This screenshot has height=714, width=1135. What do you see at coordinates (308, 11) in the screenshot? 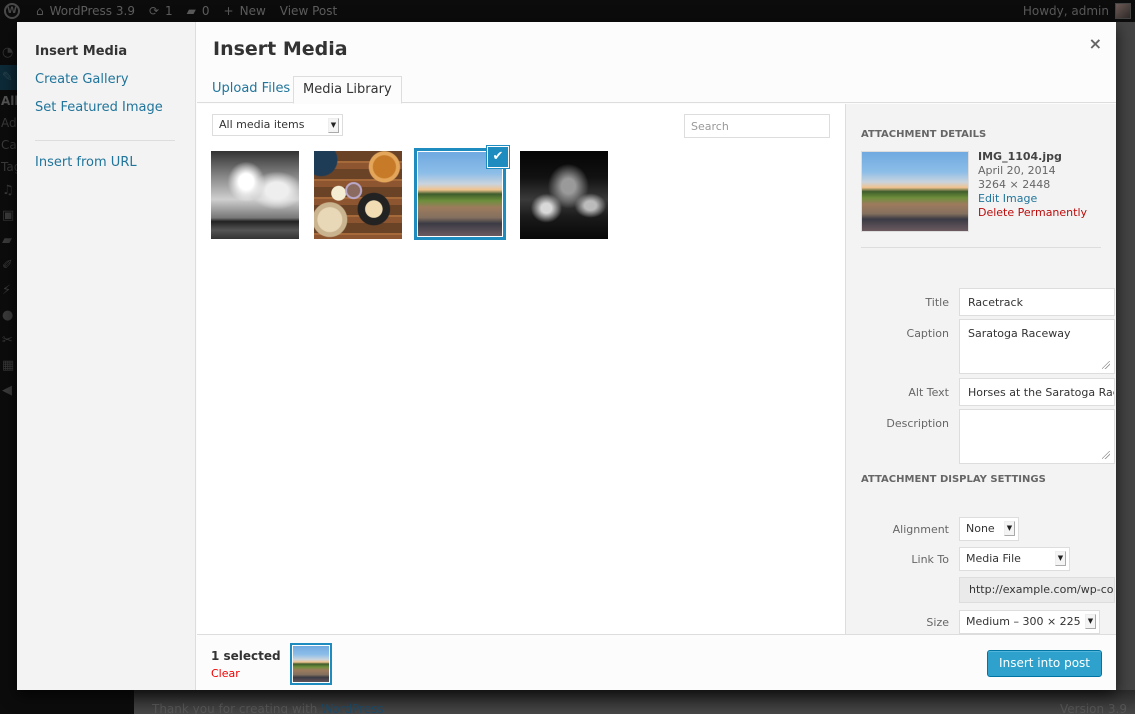
I see `view-post-link: View Post` at bounding box center [308, 11].